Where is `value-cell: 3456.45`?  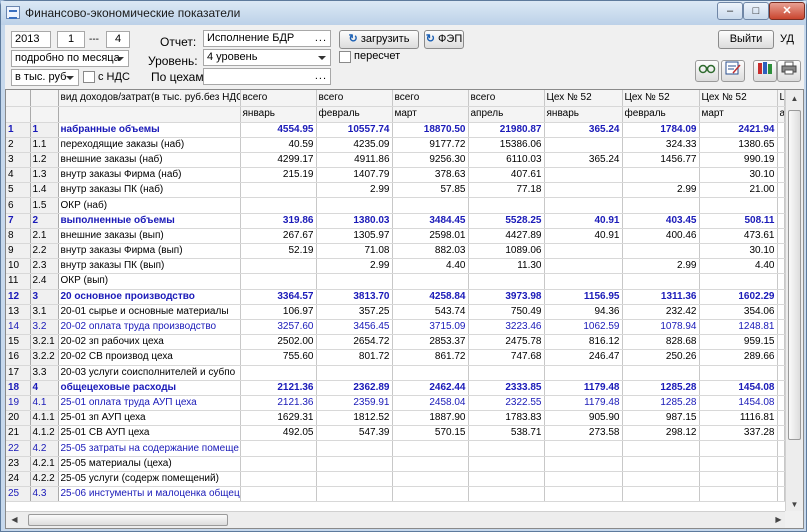 value-cell: 3456.45 is located at coordinates (354, 327).